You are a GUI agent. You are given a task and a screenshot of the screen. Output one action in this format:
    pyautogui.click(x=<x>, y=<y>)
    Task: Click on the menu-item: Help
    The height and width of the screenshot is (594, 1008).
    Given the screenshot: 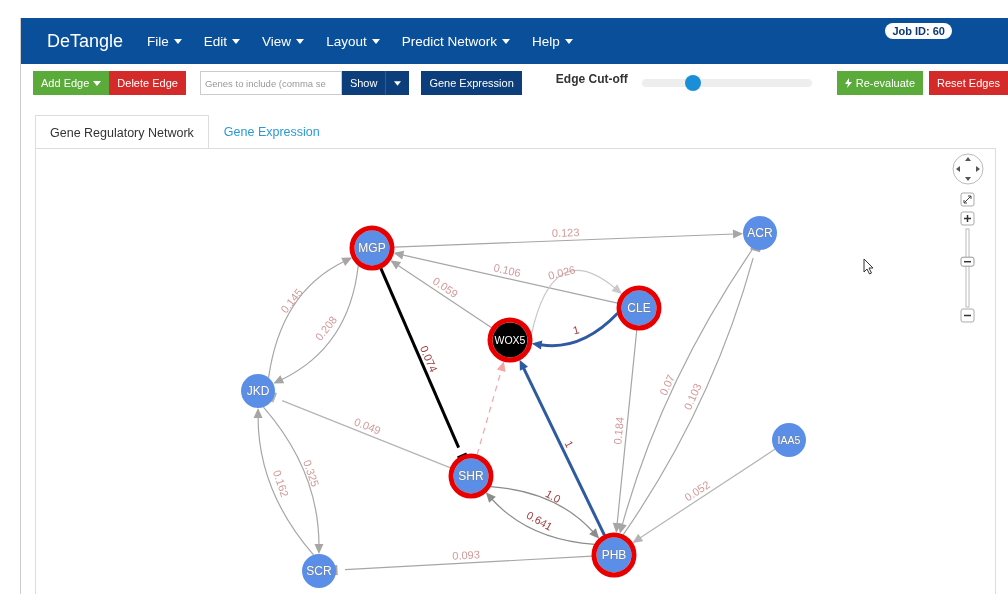 What is the action you would take?
    pyautogui.click(x=552, y=41)
    